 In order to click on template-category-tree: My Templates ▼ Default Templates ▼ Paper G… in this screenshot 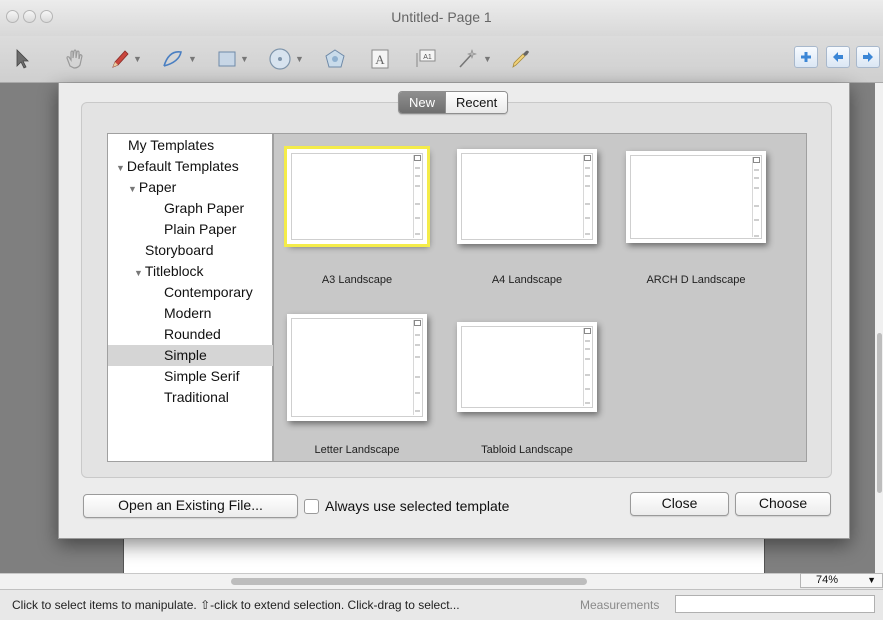, I will do `click(217, 297)`.